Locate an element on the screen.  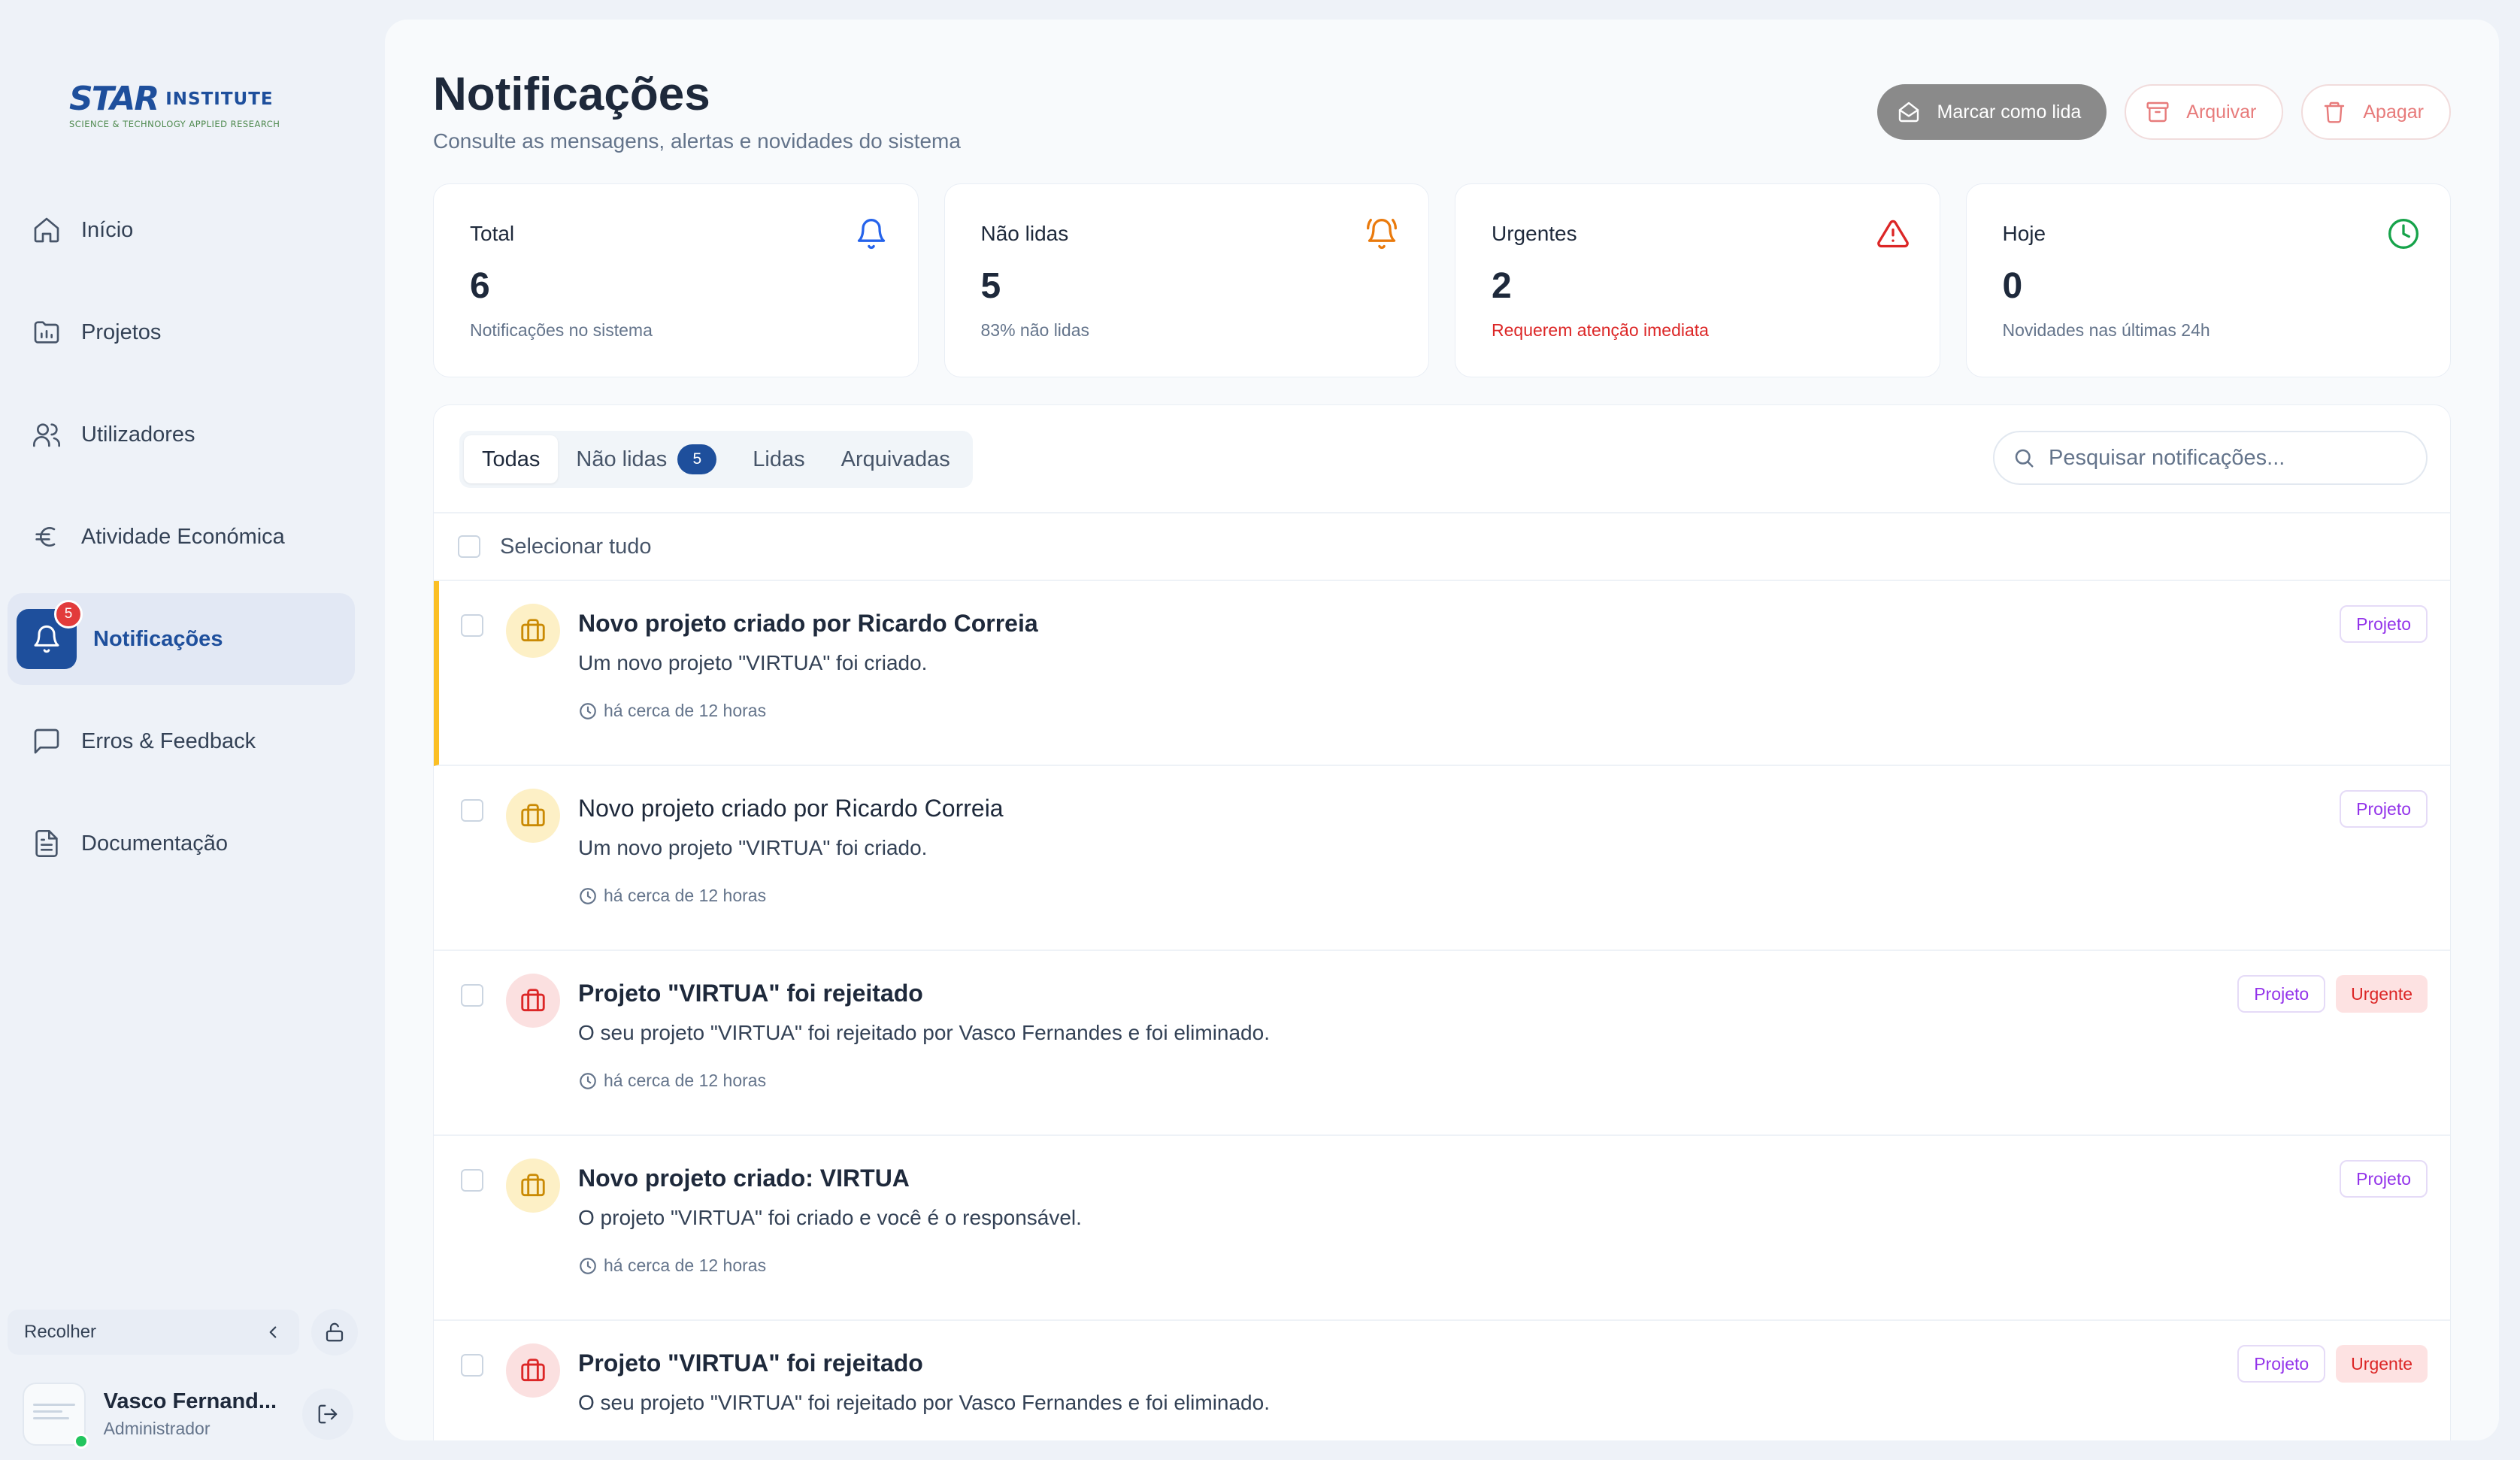
stat-label: Não lidas is located at coordinates (1024, 233).